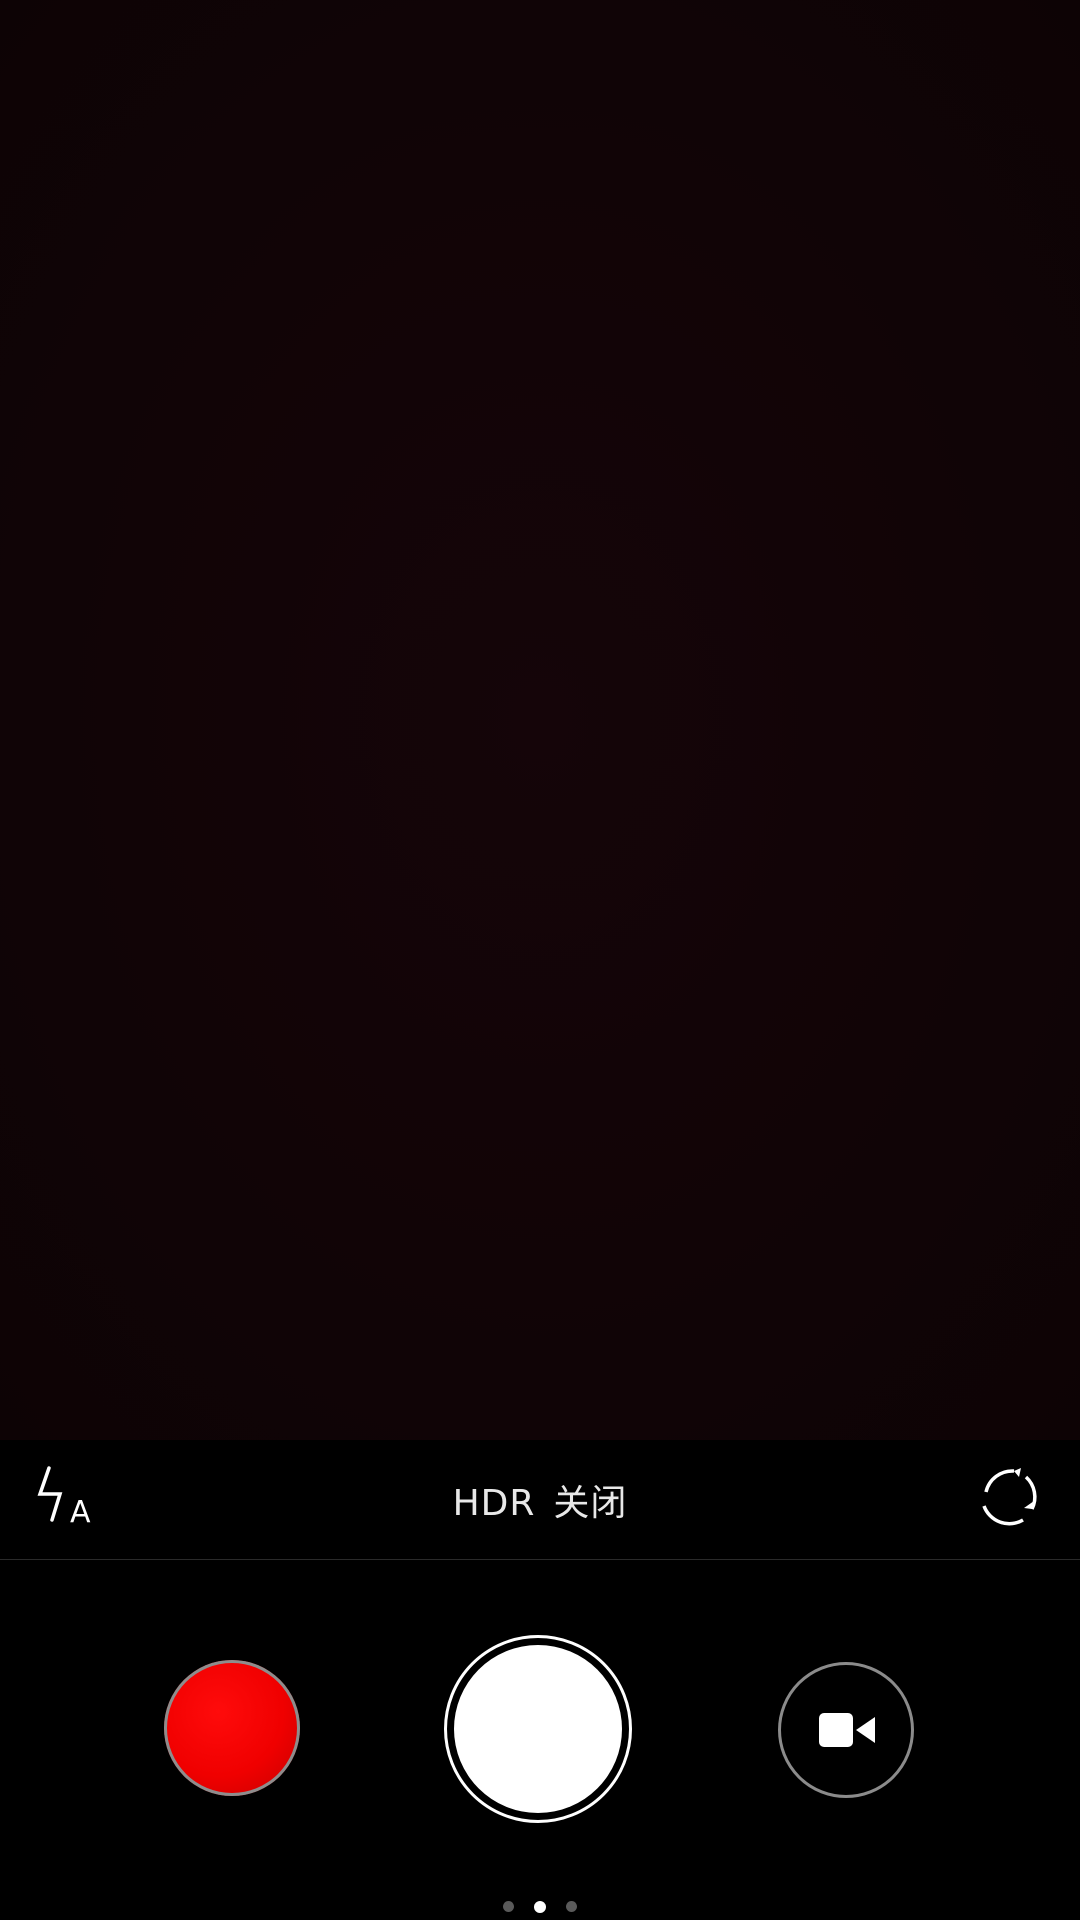 Image resolution: width=1080 pixels, height=1920 pixels. I want to click on page-dot-active, so click(540, 1906).